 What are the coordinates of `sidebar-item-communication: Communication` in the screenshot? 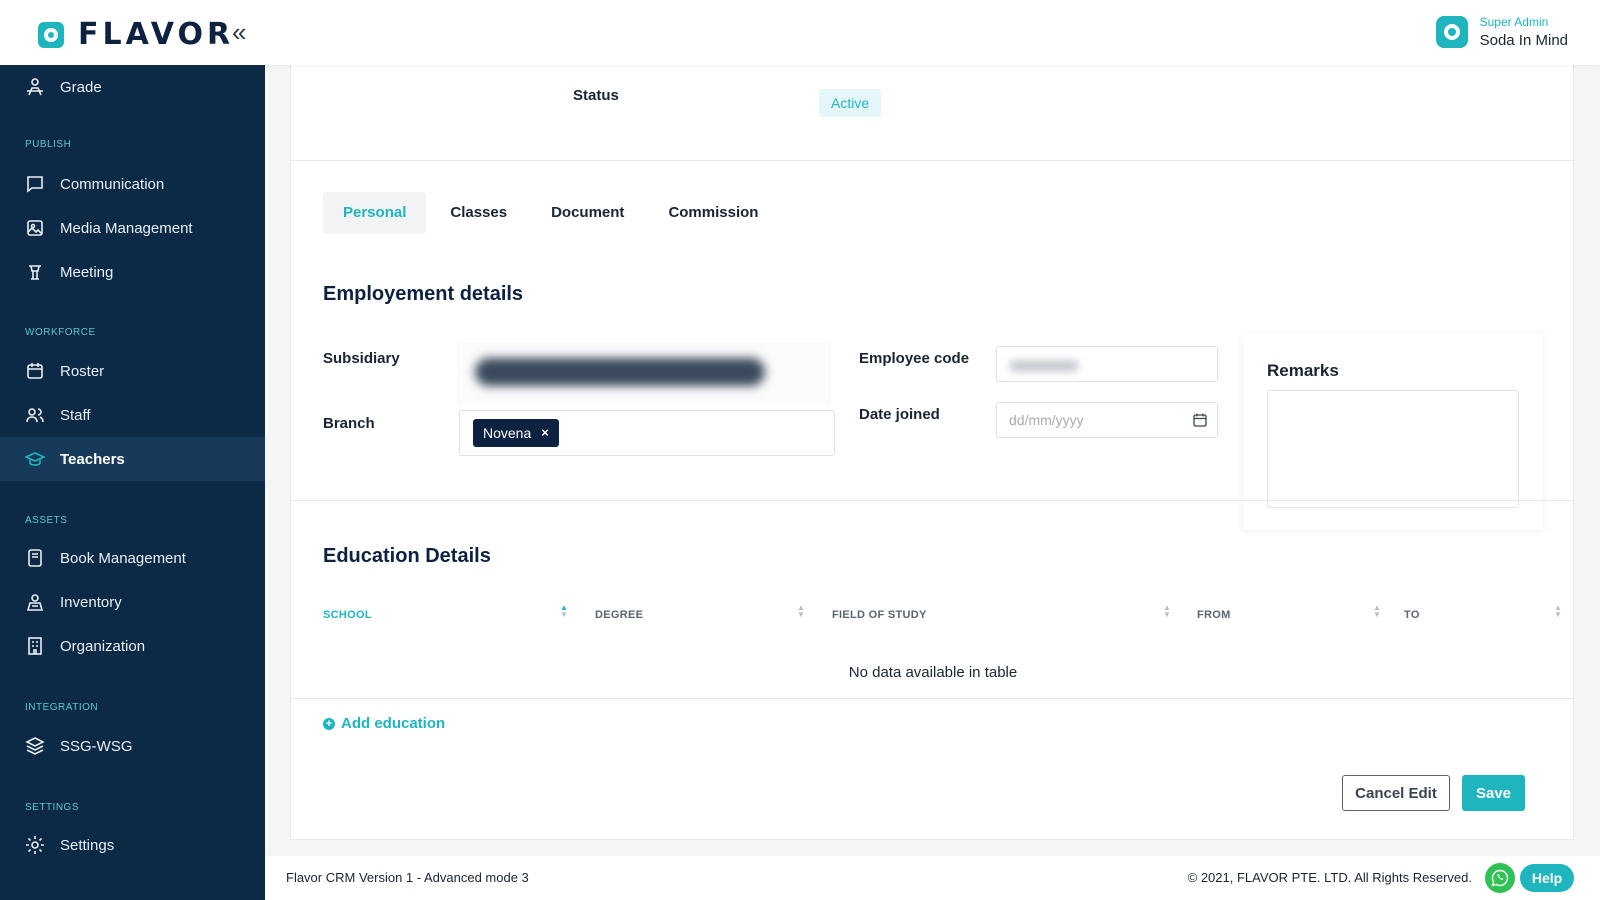 It's located at (132, 184).